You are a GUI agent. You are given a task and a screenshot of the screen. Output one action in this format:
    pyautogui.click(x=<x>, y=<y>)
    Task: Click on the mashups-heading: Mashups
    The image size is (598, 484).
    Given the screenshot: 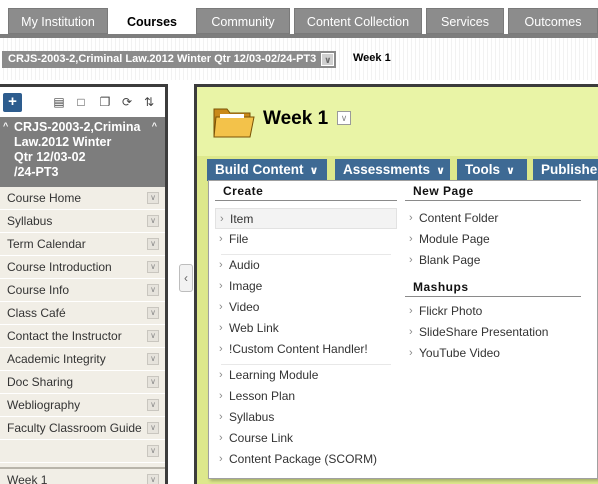 What is the action you would take?
    pyautogui.click(x=493, y=287)
    